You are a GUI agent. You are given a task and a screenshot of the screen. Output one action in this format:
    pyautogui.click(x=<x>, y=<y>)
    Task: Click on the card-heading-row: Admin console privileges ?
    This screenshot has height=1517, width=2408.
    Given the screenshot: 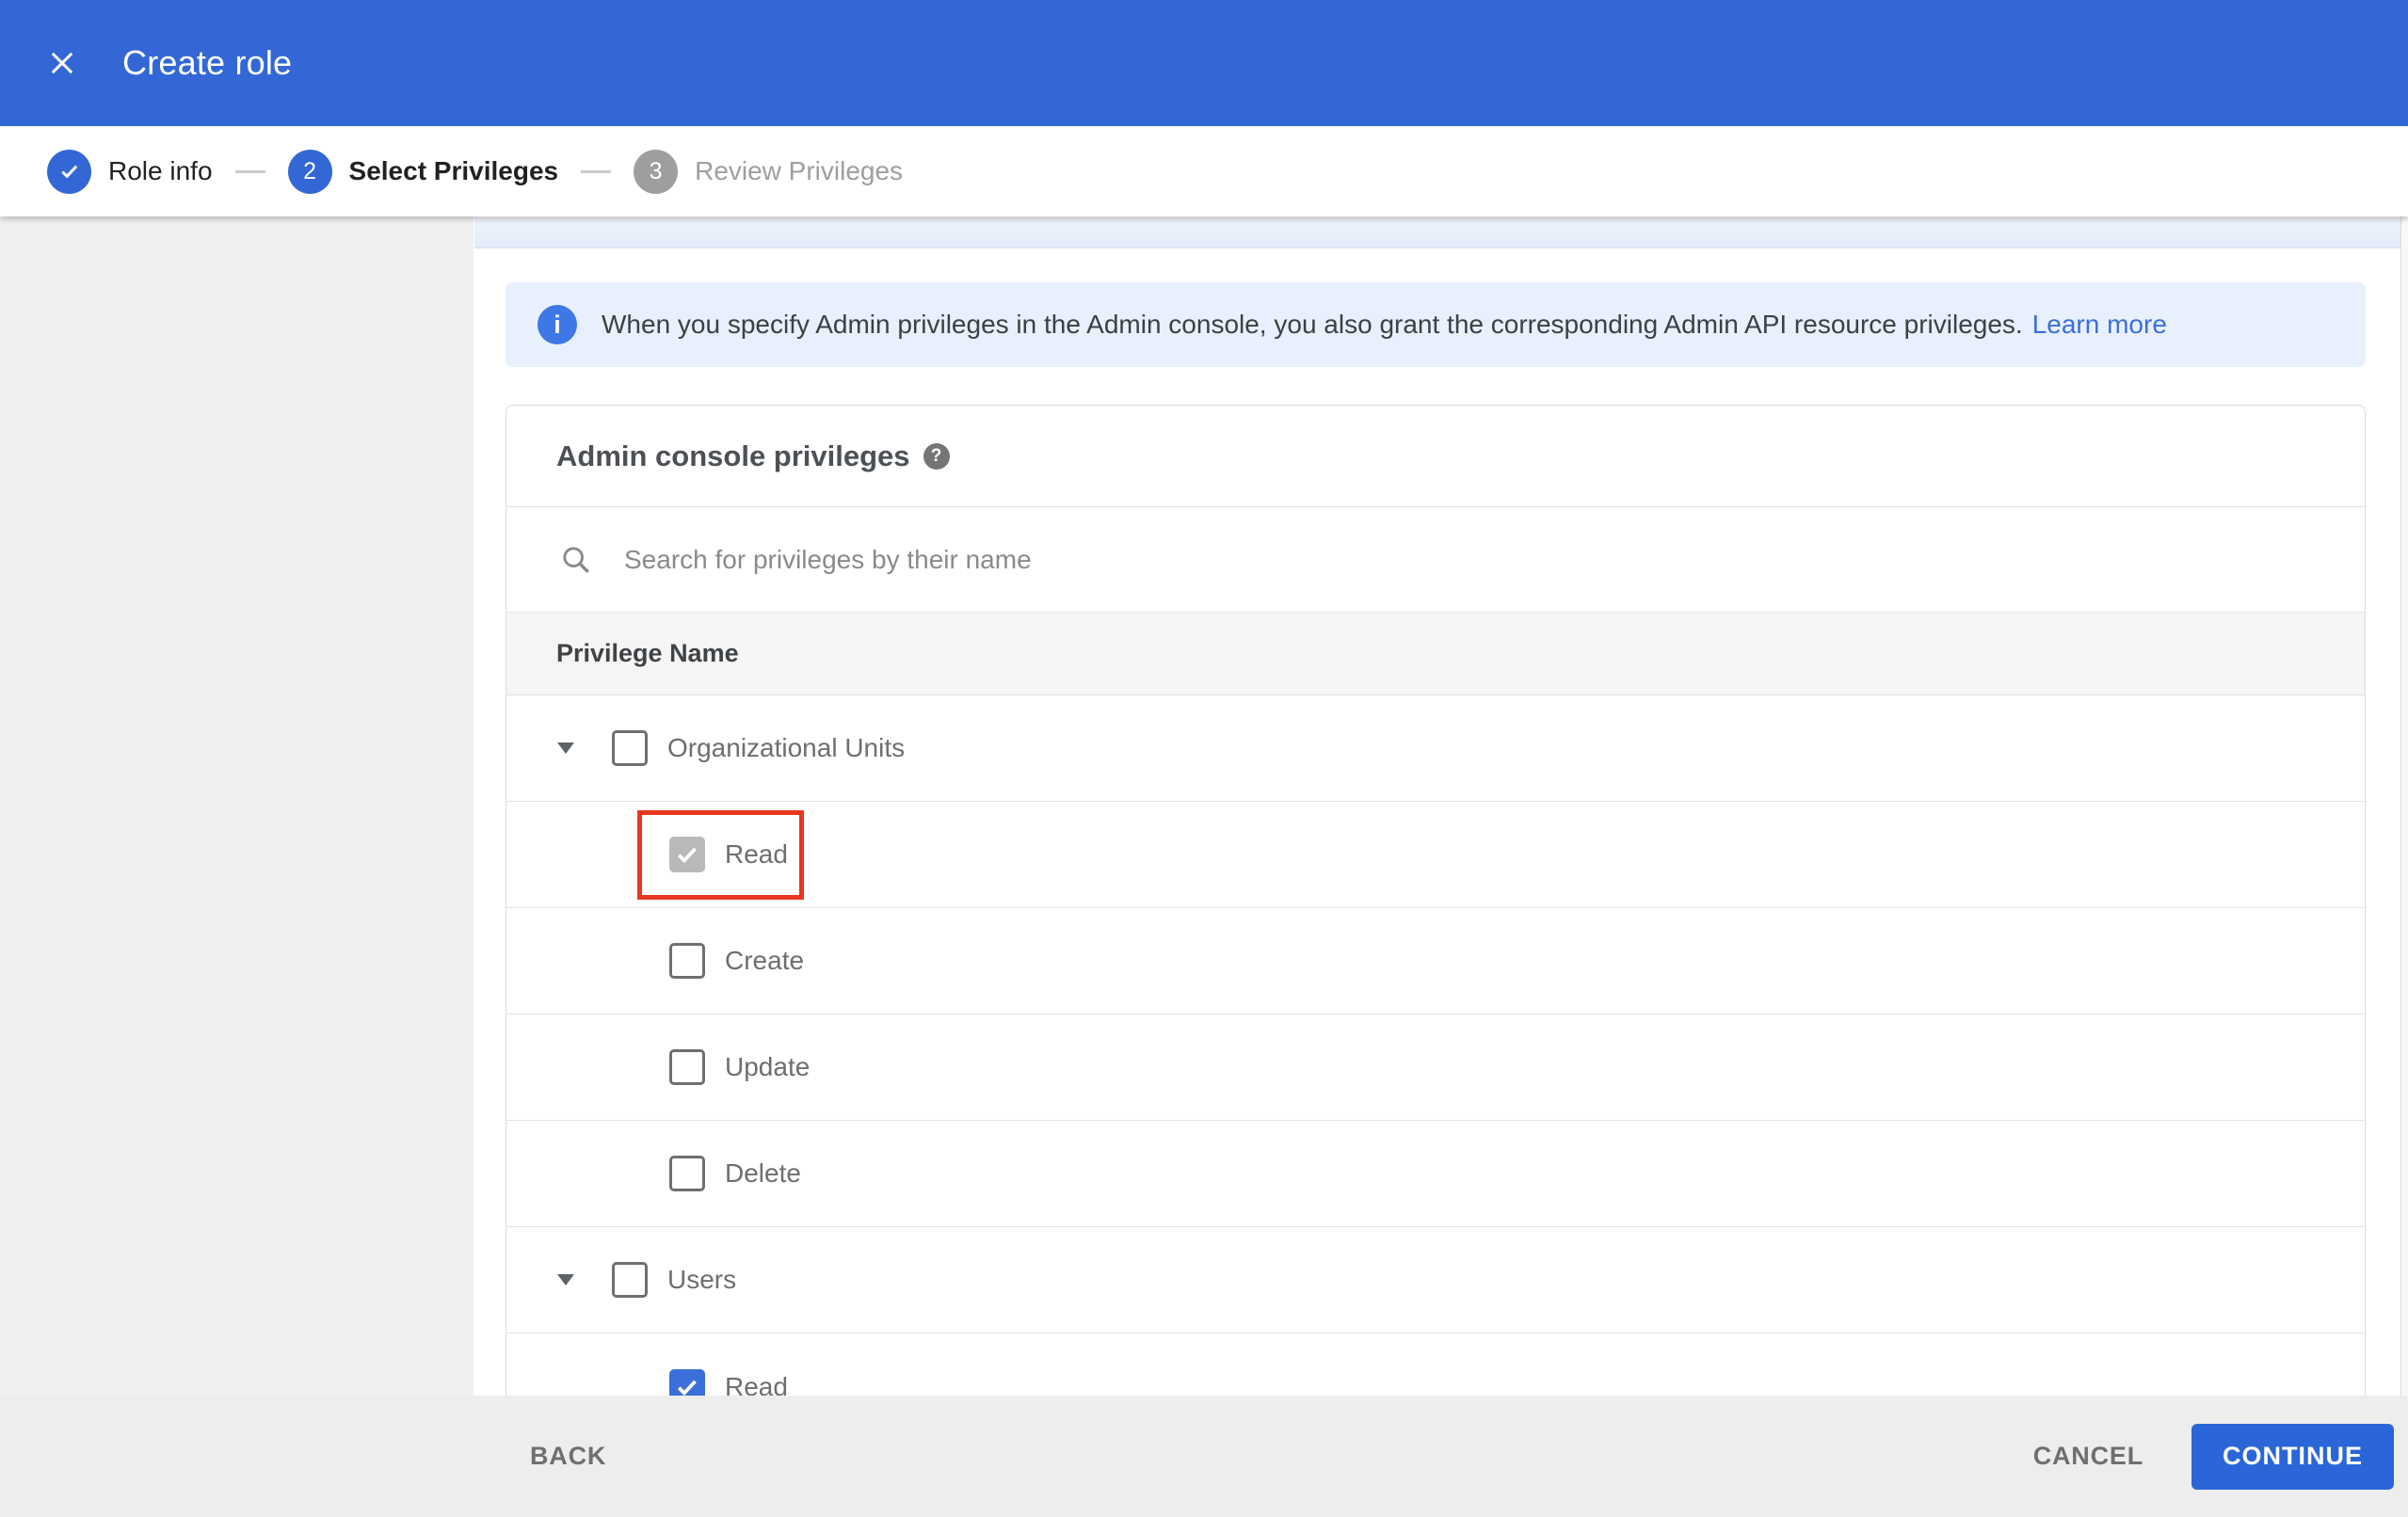 What is the action you would take?
    pyautogui.click(x=1436, y=456)
    